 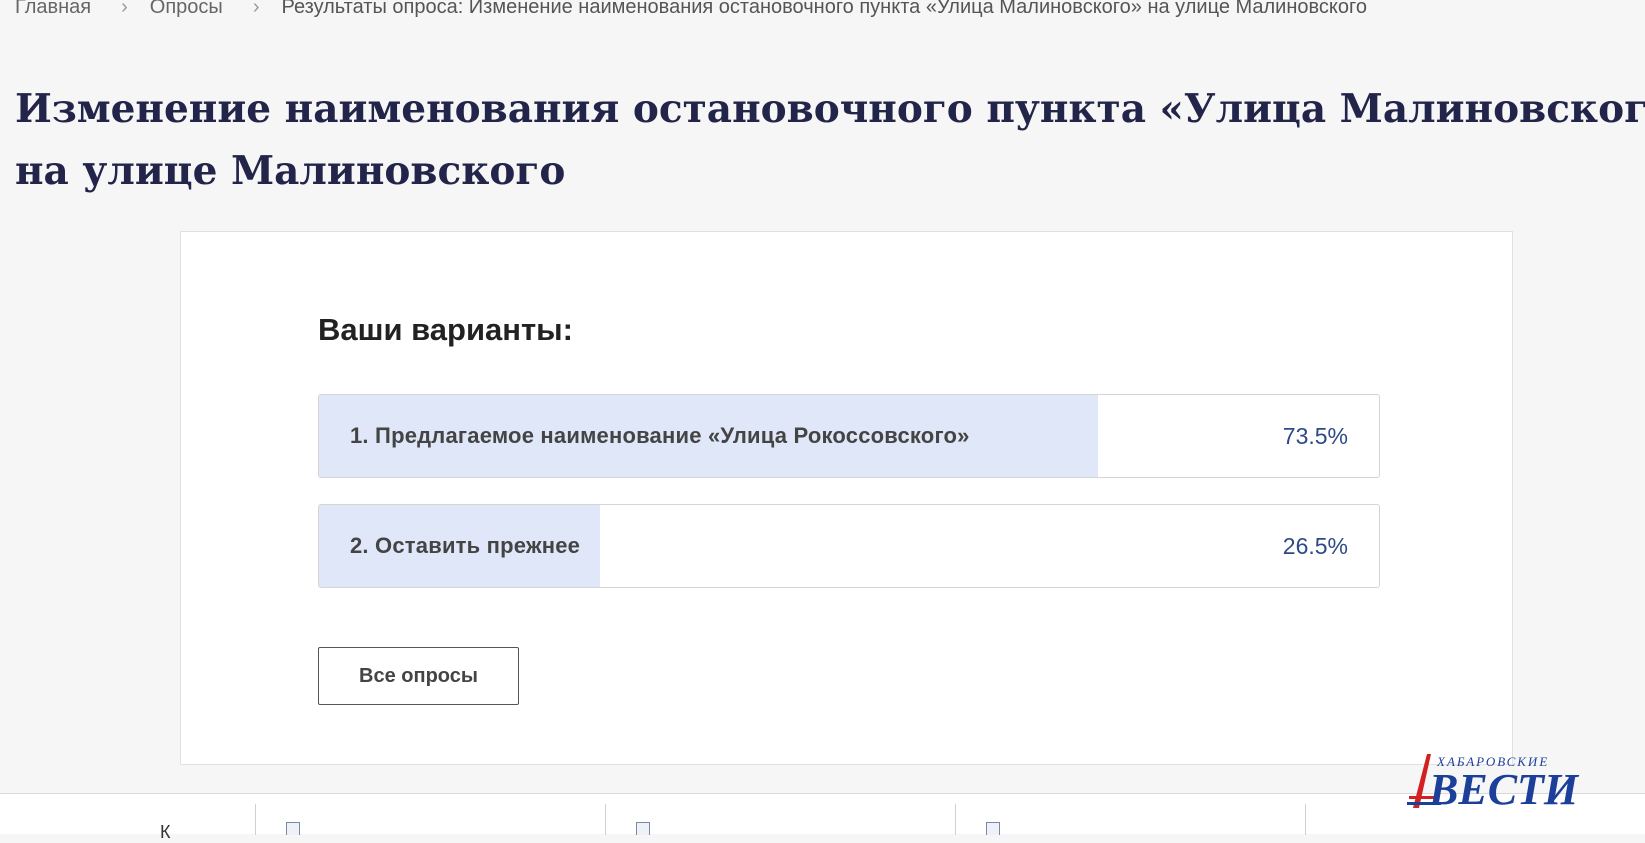 What do you see at coordinates (186, 9) in the screenshot?
I see `breadcrumb-polls-link: Опросы` at bounding box center [186, 9].